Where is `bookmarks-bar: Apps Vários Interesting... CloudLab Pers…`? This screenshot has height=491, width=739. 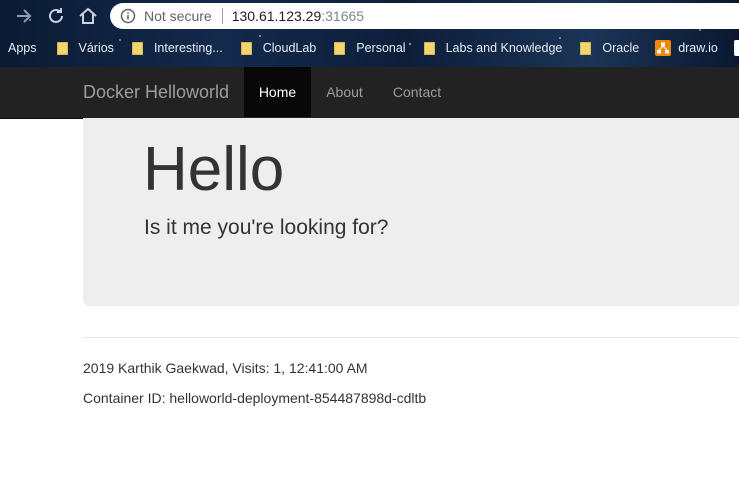 bookmarks-bar: Apps Vários Interesting... CloudLab Pers… is located at coordinates (369, 48).